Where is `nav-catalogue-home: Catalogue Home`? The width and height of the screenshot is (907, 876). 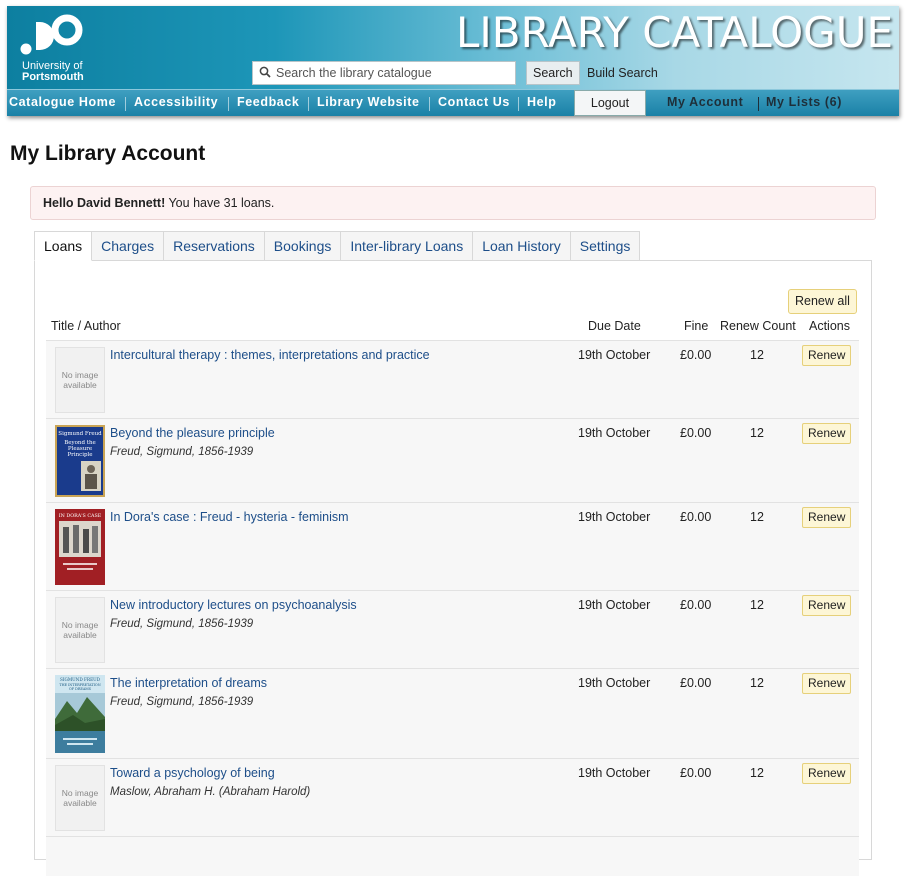
nav-catalogue-home: Catalogue Home is located at coordinates (62, 103).